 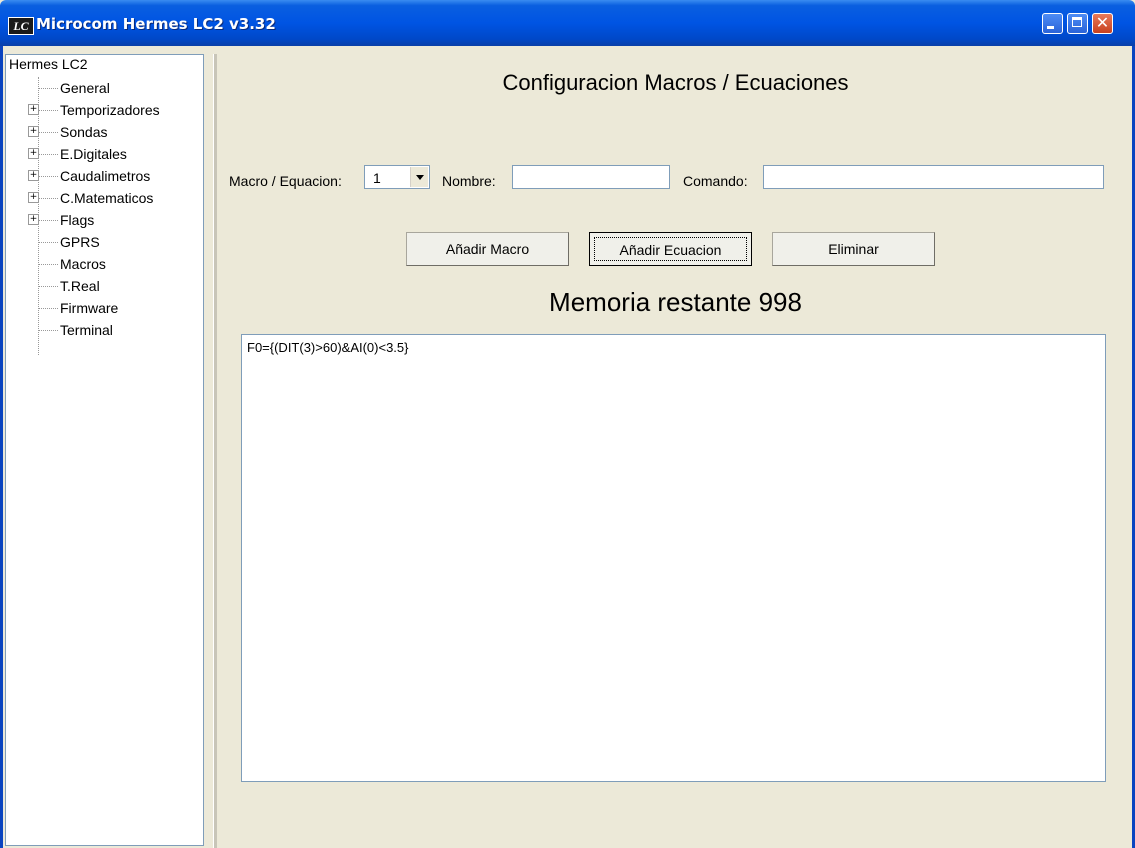 What do you see at coordinates (377, 178) in the screenshot?
I see `macro-equation-value: 1` at bounding box center [377, 178].